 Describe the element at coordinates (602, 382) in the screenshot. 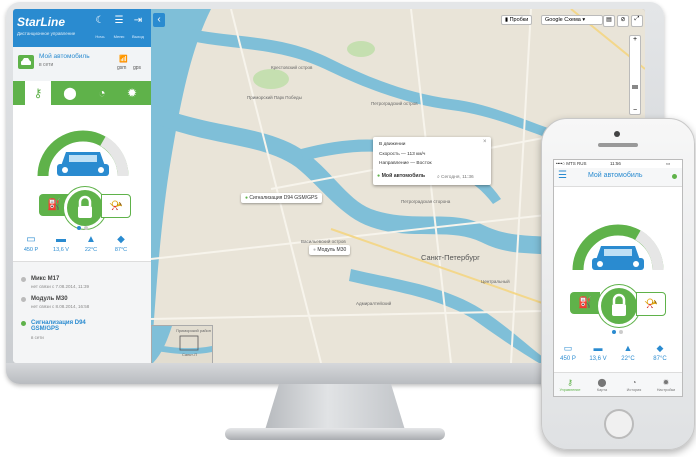

I see `location-pin-icon: ⬤` at that location.